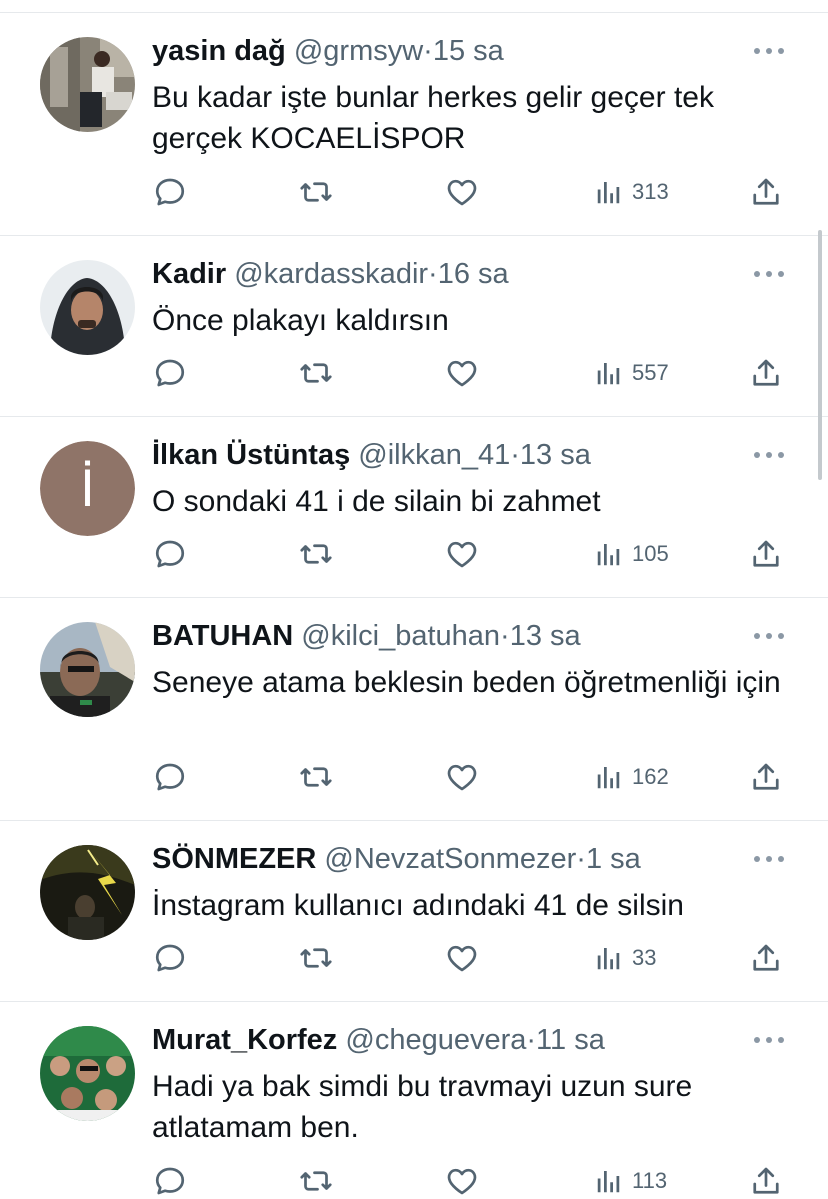 The width and height of the screenshot is (828, 1199). Describe the element at coordinates (358, 51) in the screenshot. I see `user-handle: @grmsyw` at that location.